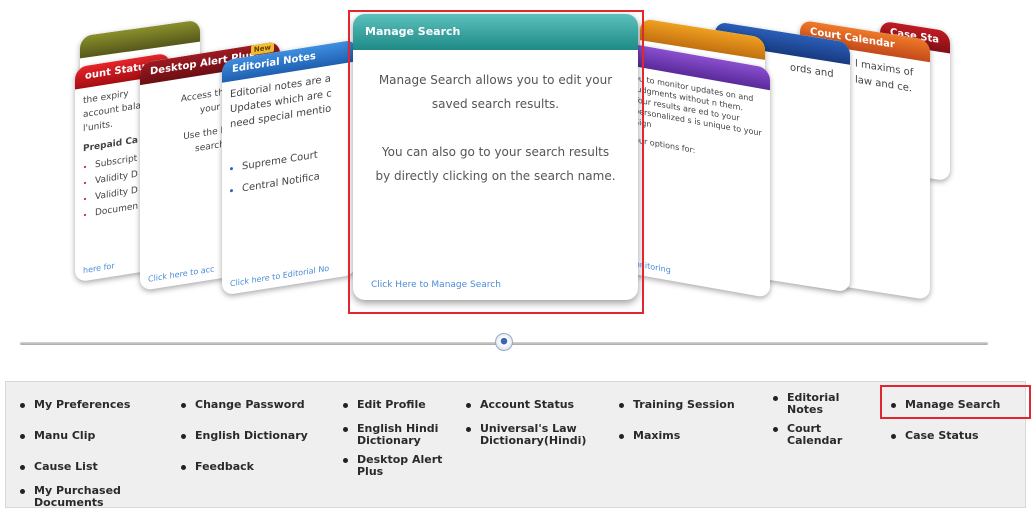 This screenshot has width=1031, height=509. I want to click on menu-item-english-dictionary: English Dictionary, so click(244, 436).